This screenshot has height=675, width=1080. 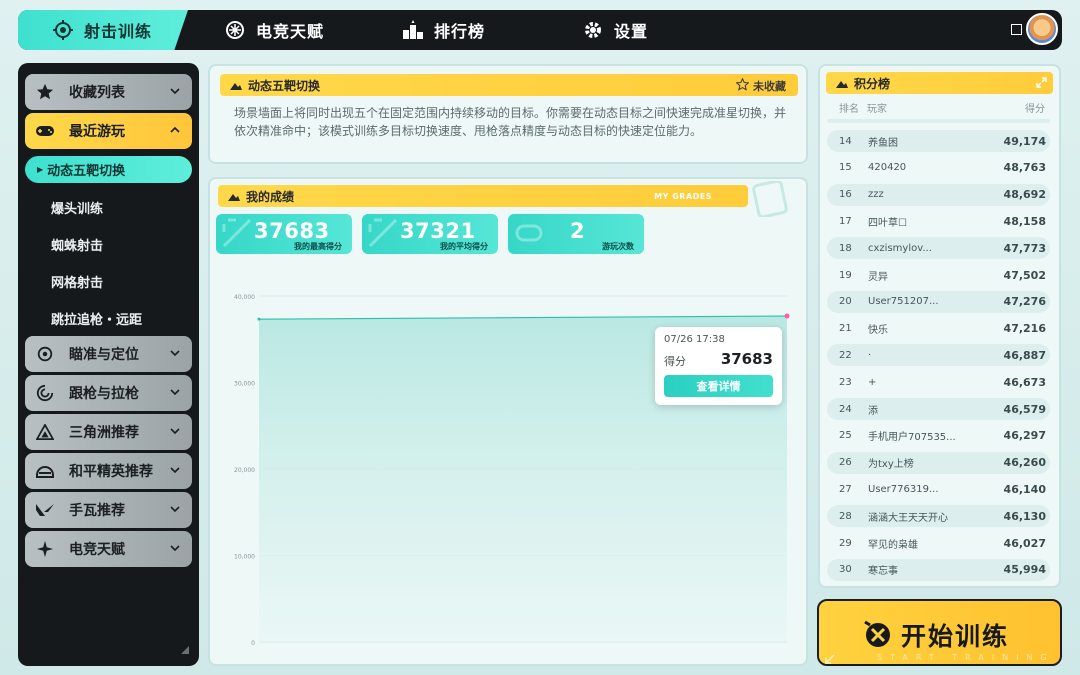 What do you see at coordinates (77, 207) in the screenshot?
I see `recent-item: 爆头训练` at bounding box center [77, 207].